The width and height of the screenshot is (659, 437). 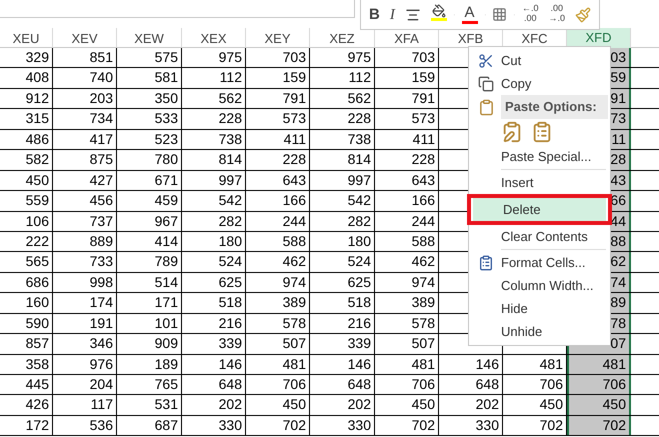 I want to click on table-cell: 222, so click(x=26, y=242).